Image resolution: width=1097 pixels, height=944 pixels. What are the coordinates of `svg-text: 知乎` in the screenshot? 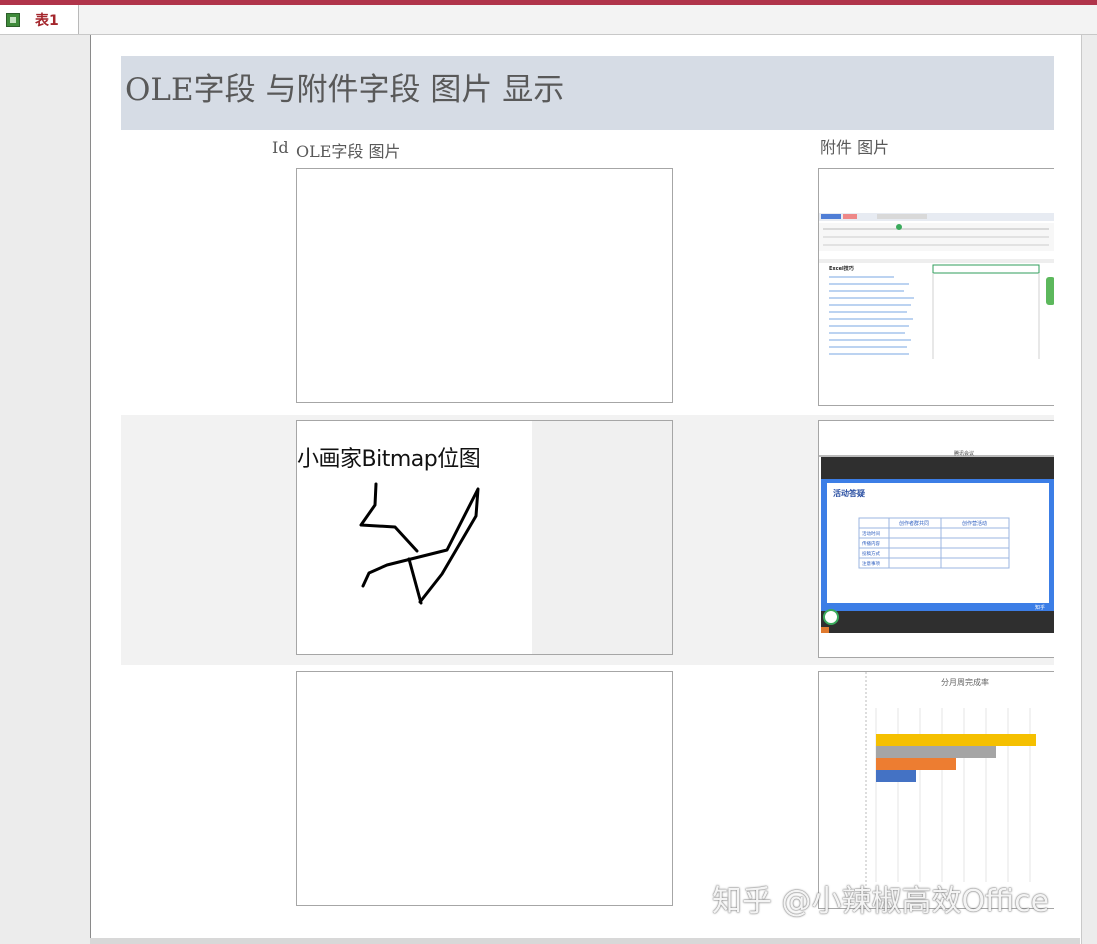 It's located at (1040, 607).